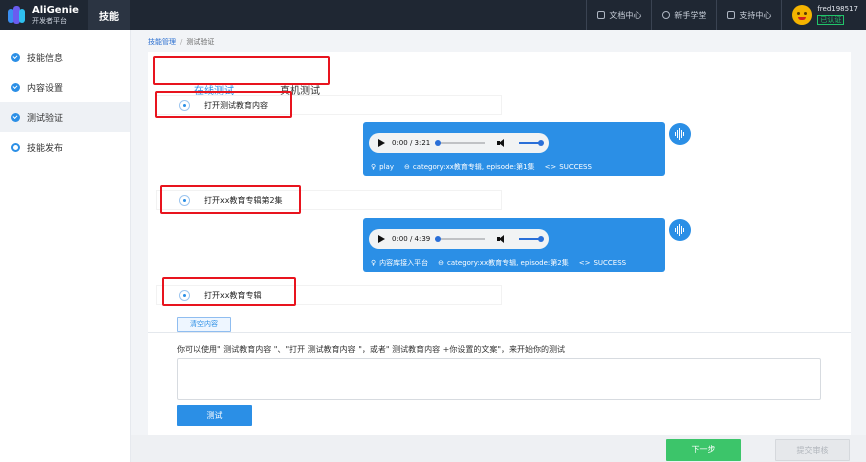 The height and width of the screenshot is (462, 866). I want to click on logo-title: AliGenie, so click(55, 10).